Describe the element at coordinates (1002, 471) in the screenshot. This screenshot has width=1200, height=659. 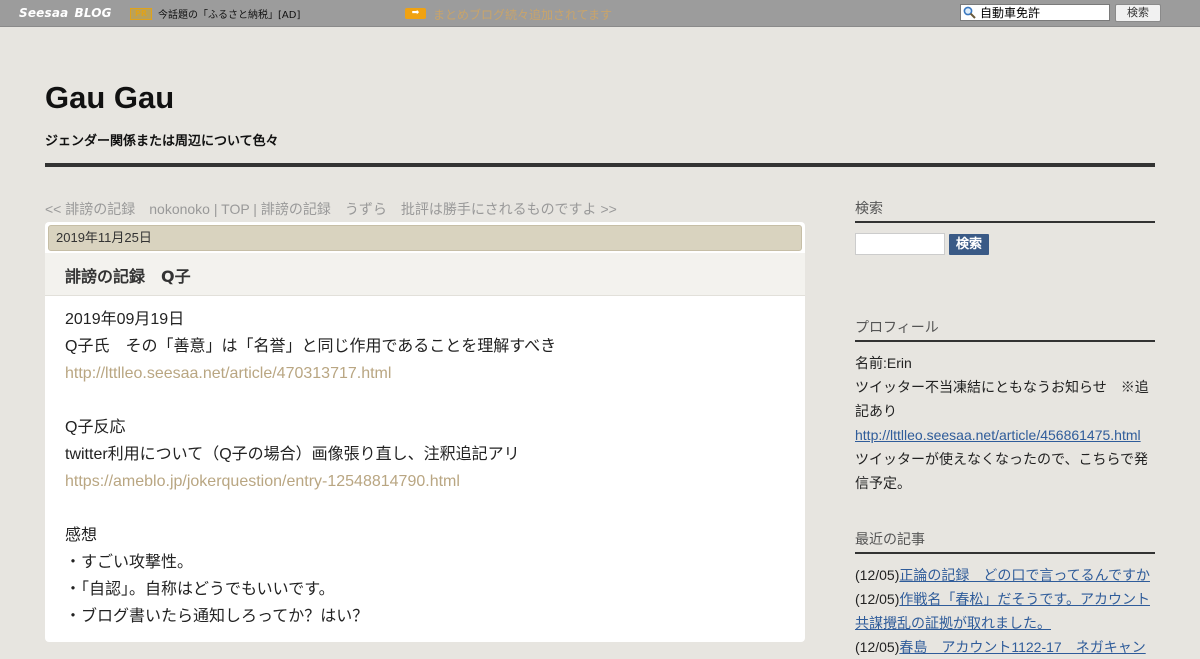
I see `profile-note: ツイッターが使えなくなったので、こちらで発信予定。` at that location.